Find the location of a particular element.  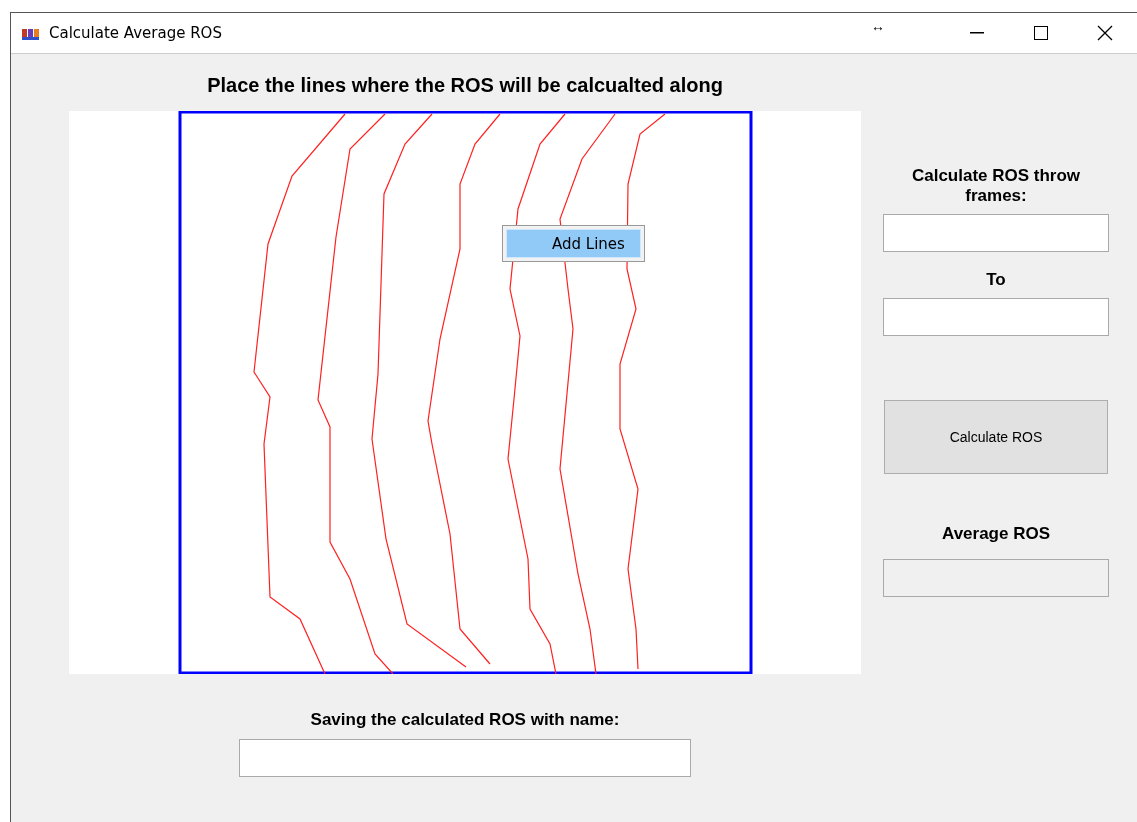

save-label: Saving the calculated ROS with name: is located at coordinates (465, 720).